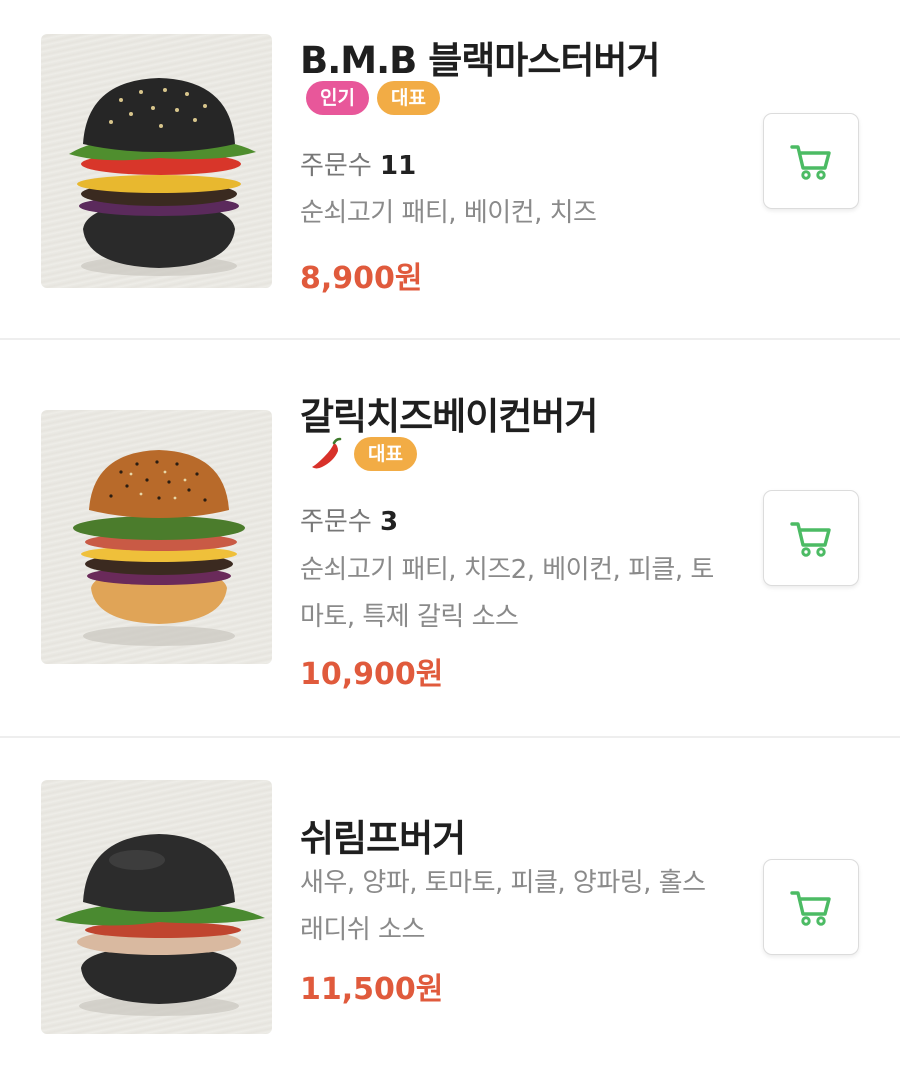  I want to click on order-count: 주문수 3, so click(349, 519).